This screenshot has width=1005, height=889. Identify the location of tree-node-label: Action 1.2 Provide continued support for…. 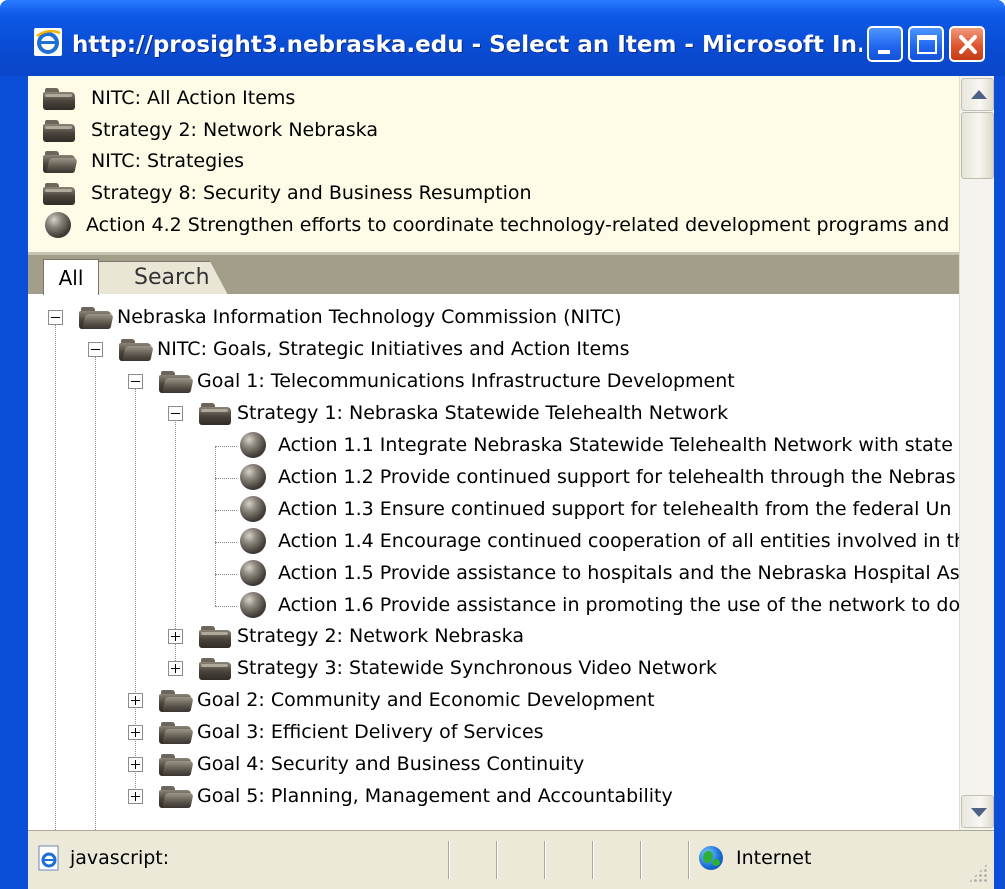
(617, 477).